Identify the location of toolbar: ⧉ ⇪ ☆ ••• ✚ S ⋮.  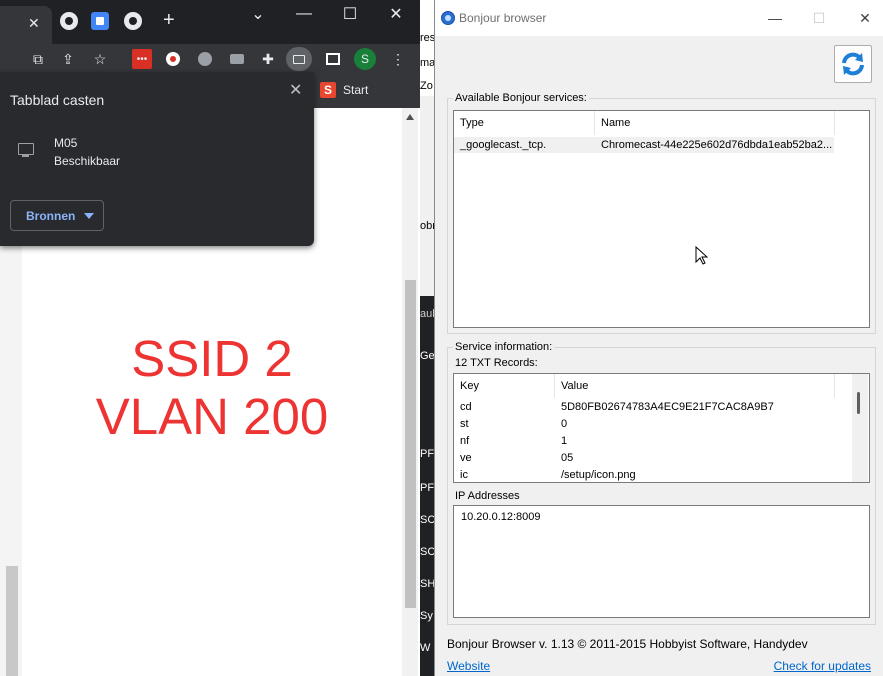
(210, 59).